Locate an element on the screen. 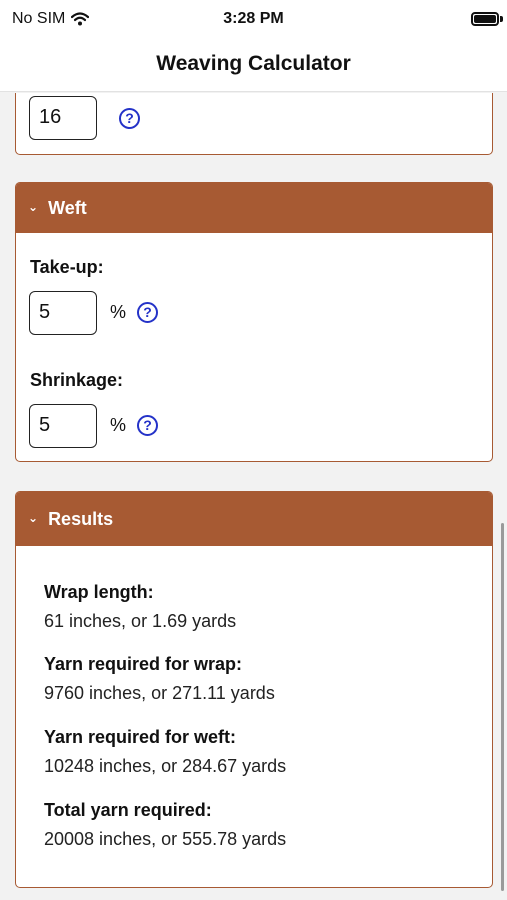  result-value: 10248 inches, or 284.67 yards is located at coordinates (165, 766).